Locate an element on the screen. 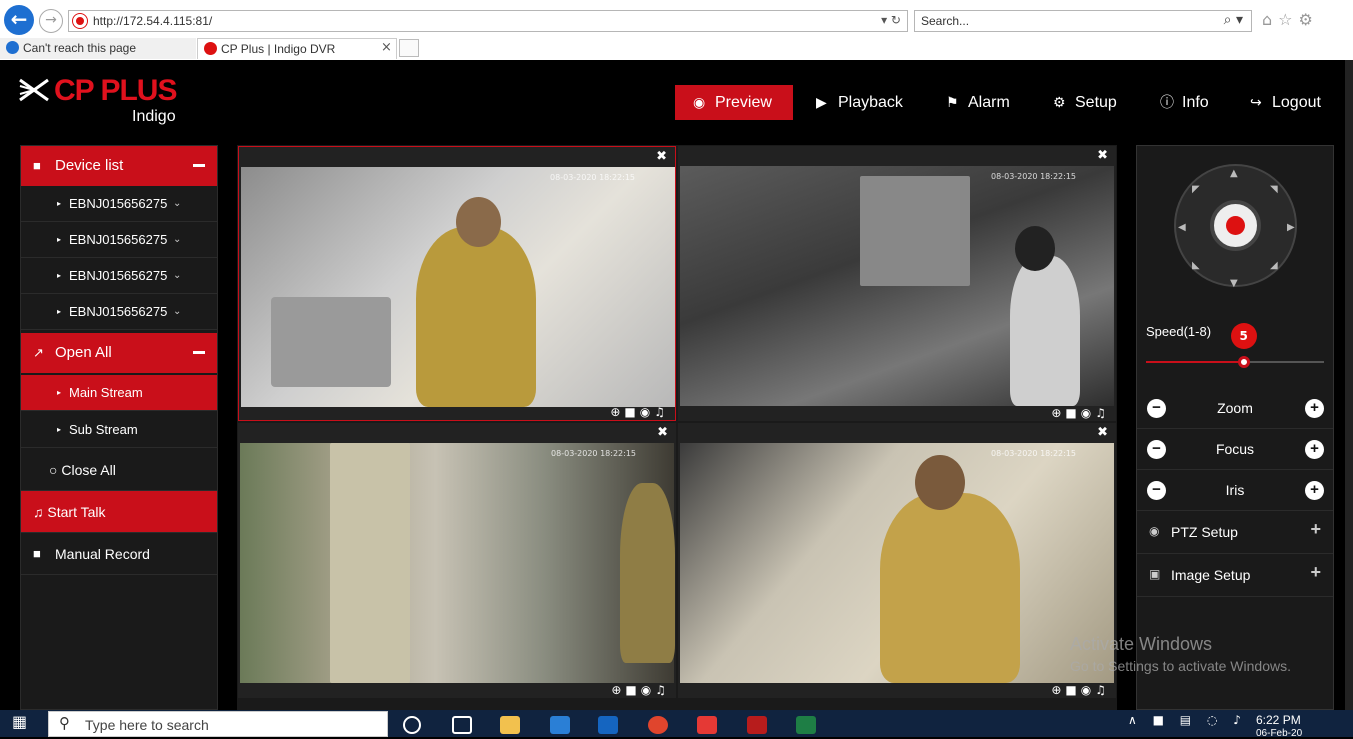  file-explorer-icon is located at coordinates (510, 725).